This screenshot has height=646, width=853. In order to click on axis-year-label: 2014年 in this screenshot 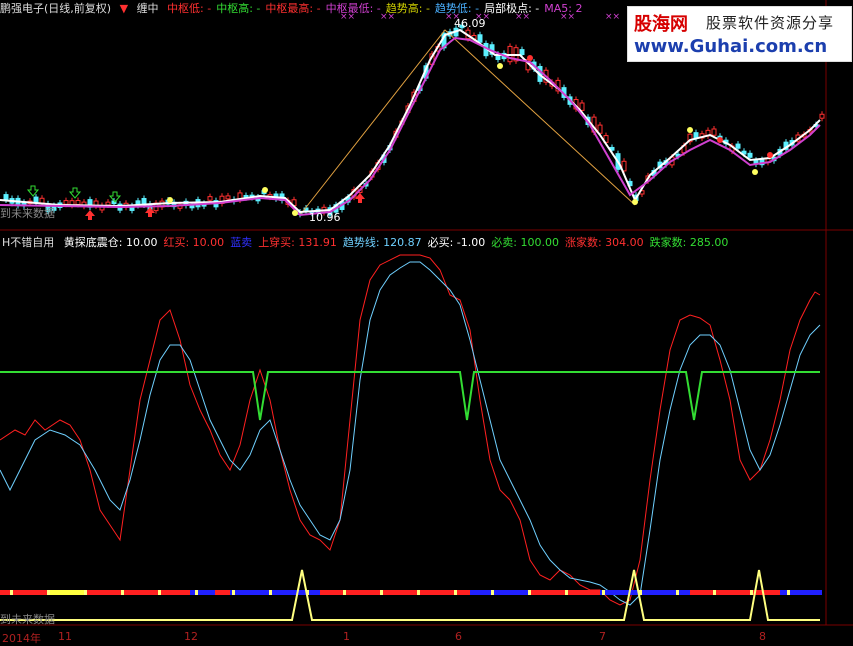, I will do `click(21, 638)`.